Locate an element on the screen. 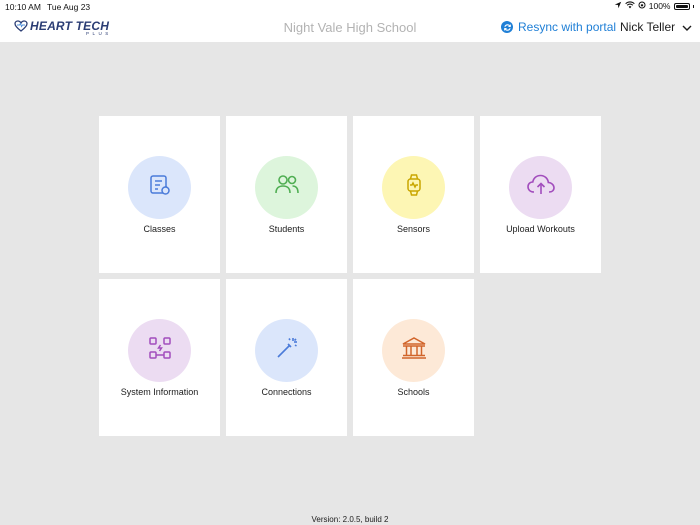 This screenshot has width=700, height=525. tile-upload-workouts: Upload Workouts is located at coordinates (540, 194).